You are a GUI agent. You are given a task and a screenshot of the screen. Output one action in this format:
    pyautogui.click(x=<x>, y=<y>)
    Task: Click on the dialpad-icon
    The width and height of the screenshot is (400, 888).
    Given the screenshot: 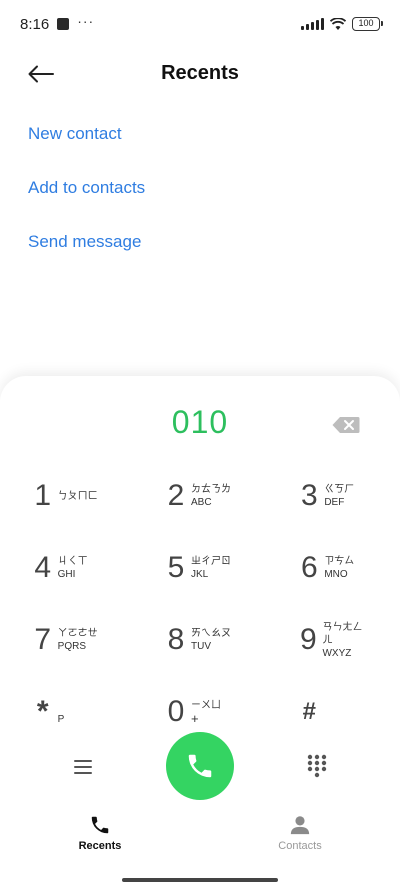 What is the action you would take?
    pyautogui.click(x=317, y=766)
    